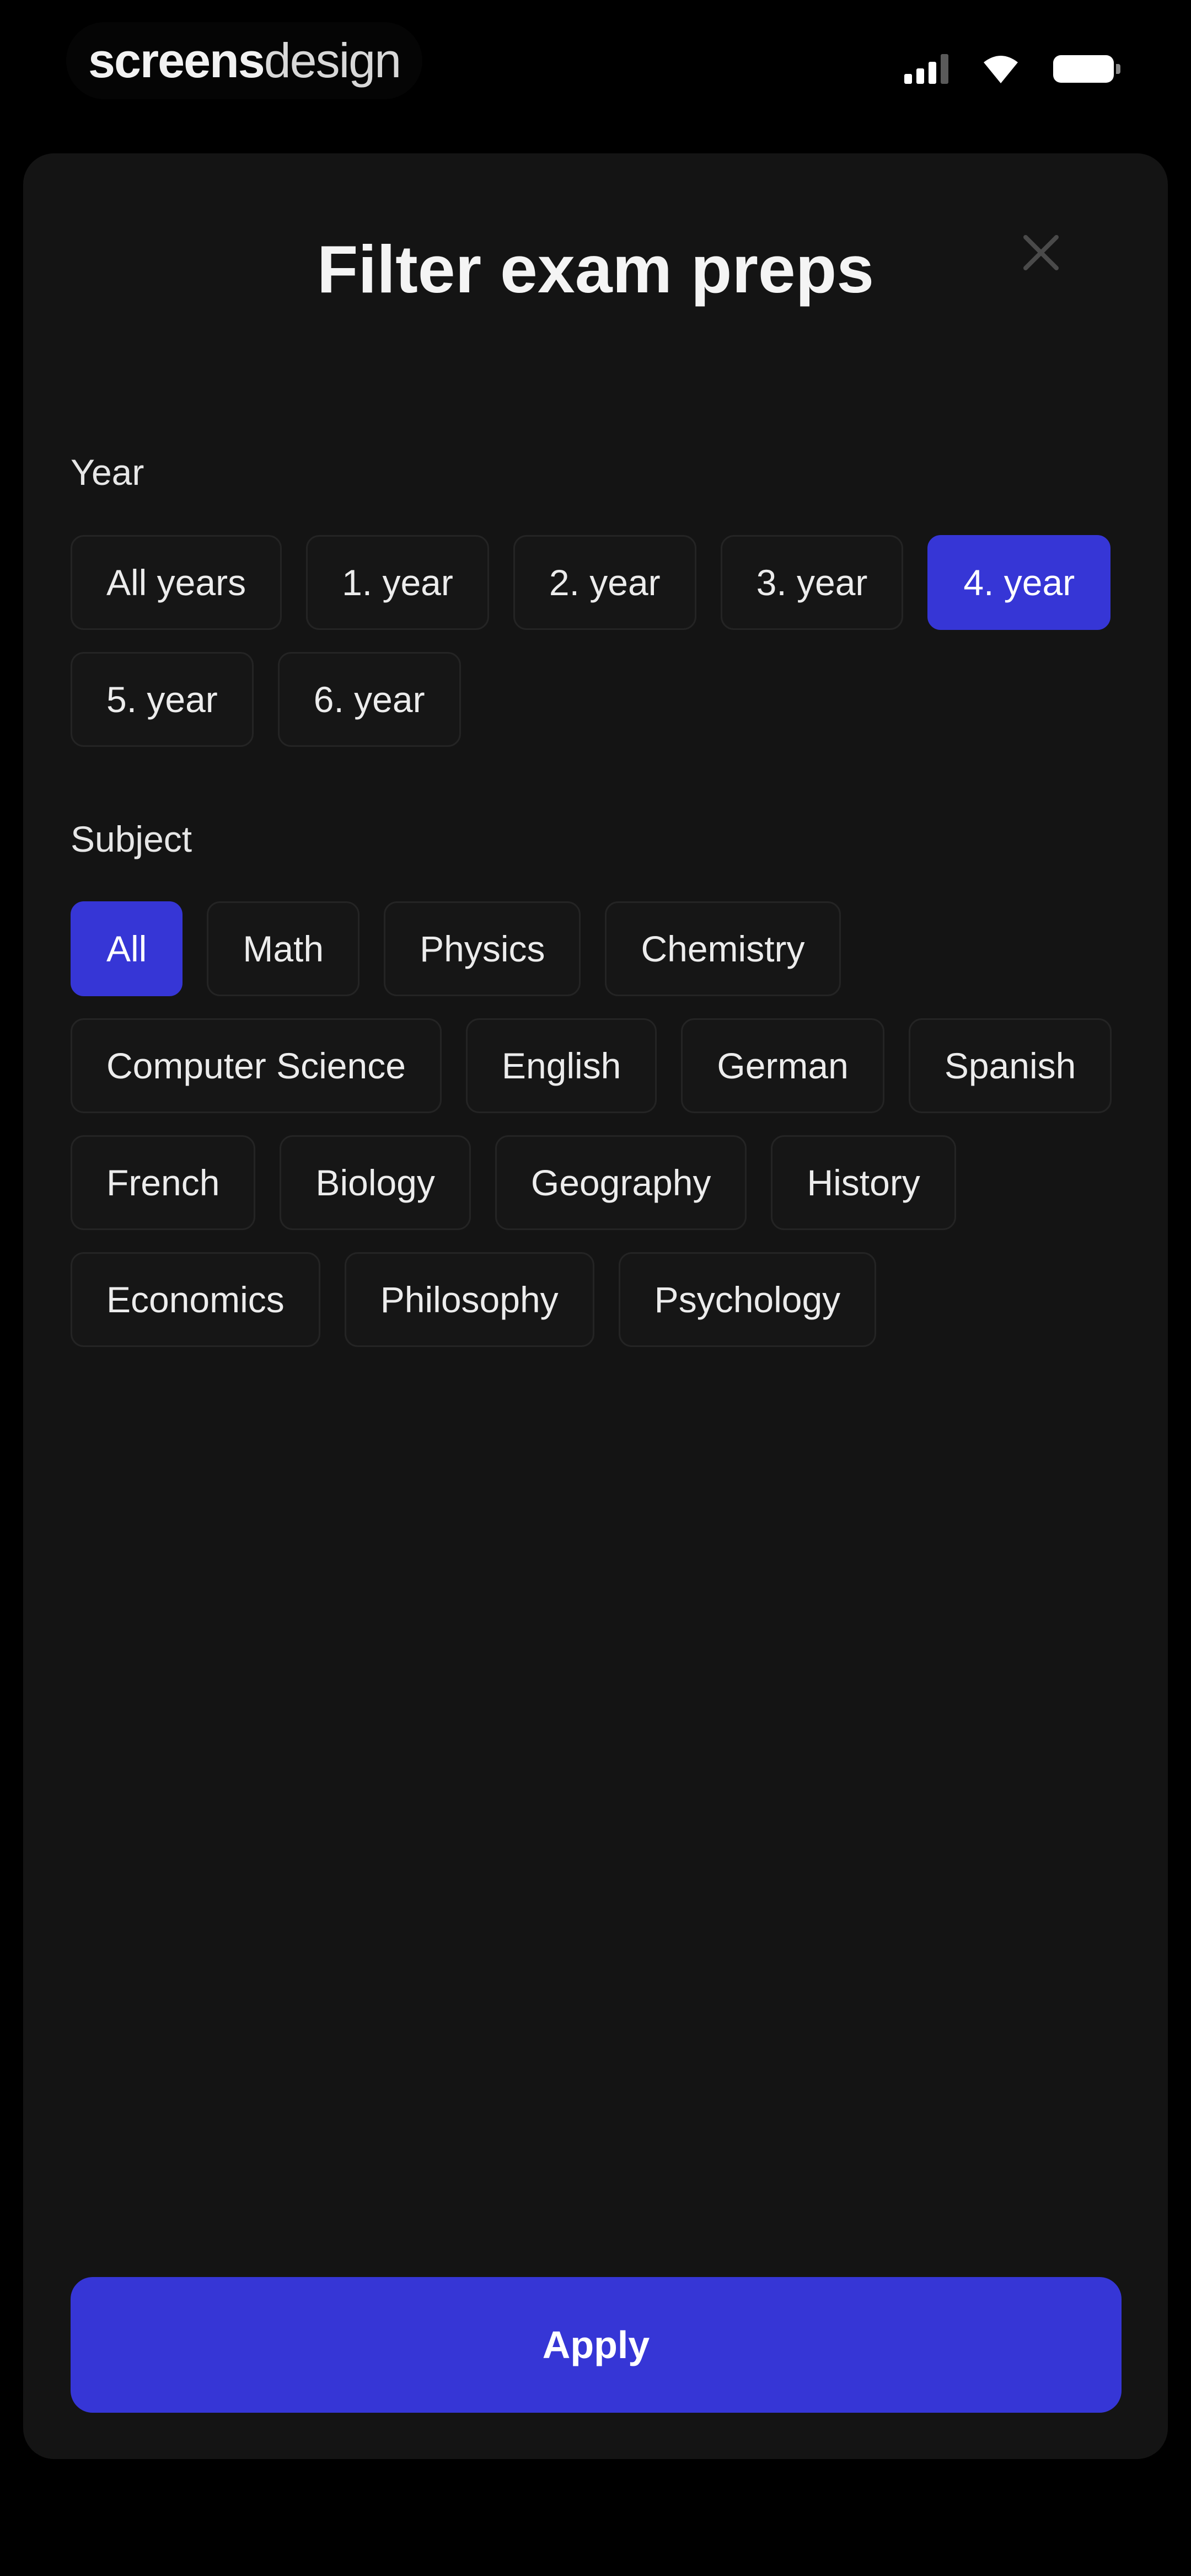 This screenshot has height=2576, width=1191. What do you see at coordinates (397, 582) in the screenshot?
I see `year-chip-1-year: 1. year` at bounding box center [397, 582].